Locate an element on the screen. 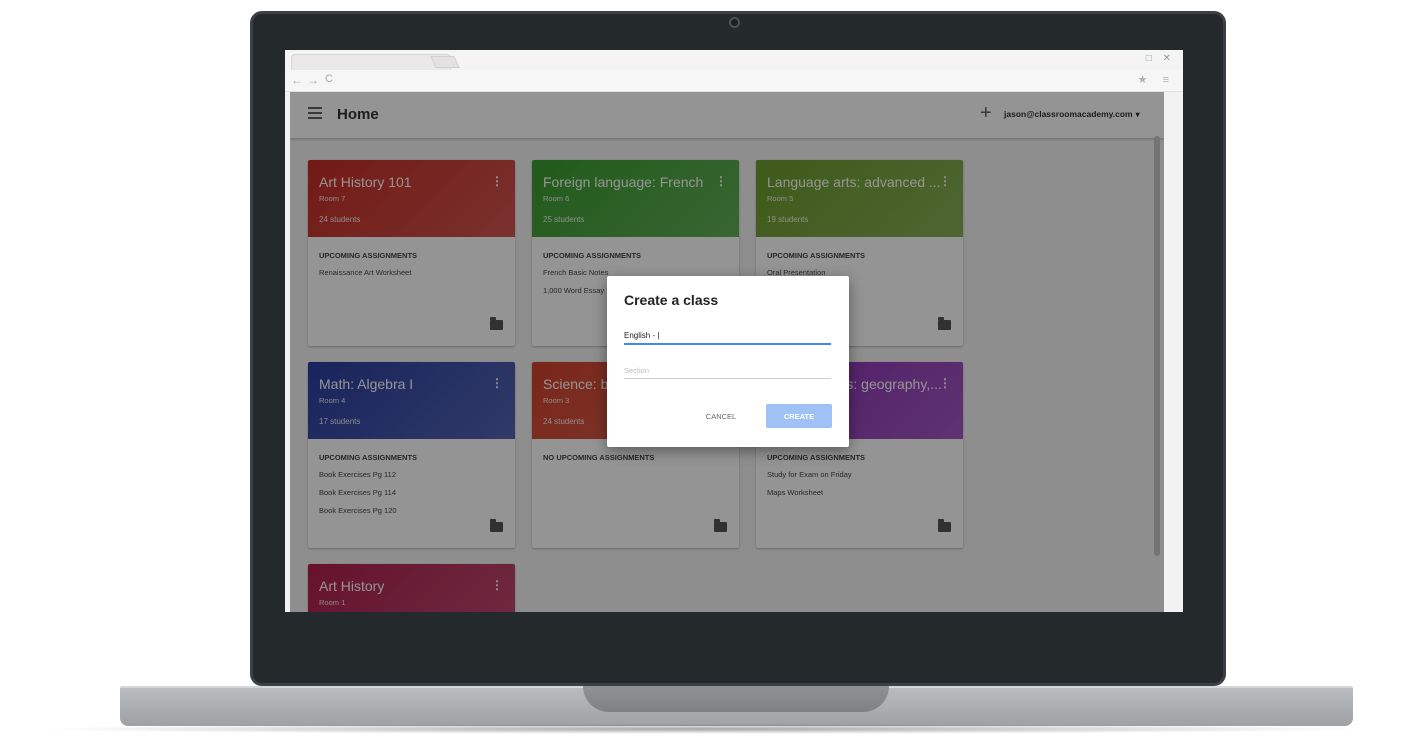 Image resolution: width=1403 pixels, height=737 pixels. browser-toolbar: ← → C ★ ≡ is located at coordinates (734, 81).